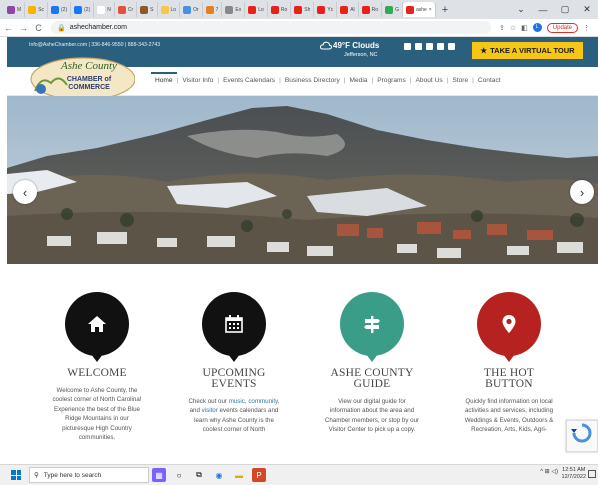 The height and width of the screenshot is (485, 598). I want to click on tab-label: Lo, so click(173, 9).